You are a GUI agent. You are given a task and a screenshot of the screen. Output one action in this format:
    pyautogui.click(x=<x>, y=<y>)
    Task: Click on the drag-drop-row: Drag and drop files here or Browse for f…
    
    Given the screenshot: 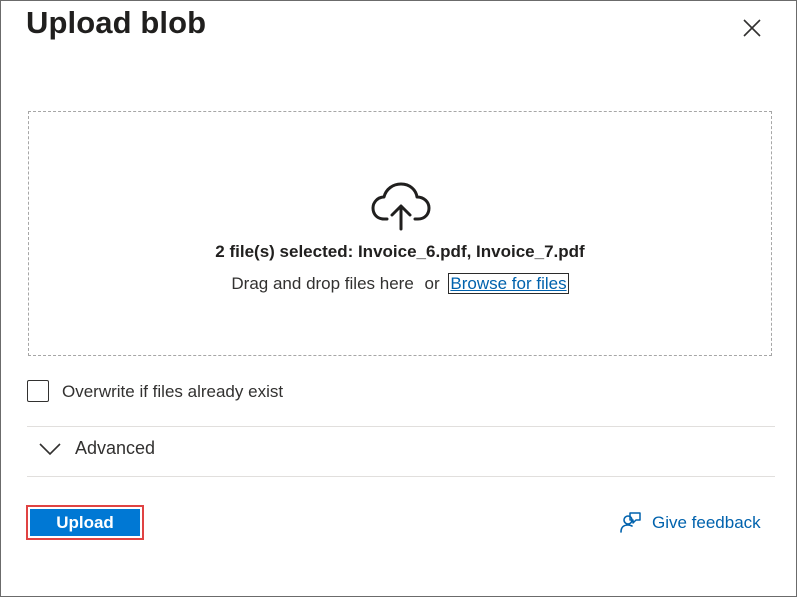 What is the action you would take?
    pyautogui.click(x=400, y=283)
    